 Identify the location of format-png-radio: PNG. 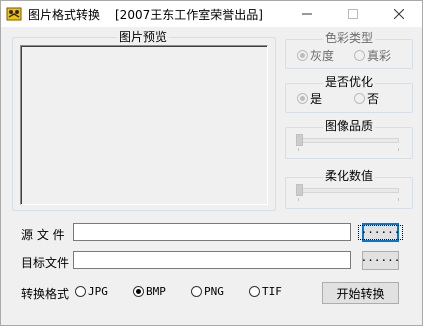
(207, 291).